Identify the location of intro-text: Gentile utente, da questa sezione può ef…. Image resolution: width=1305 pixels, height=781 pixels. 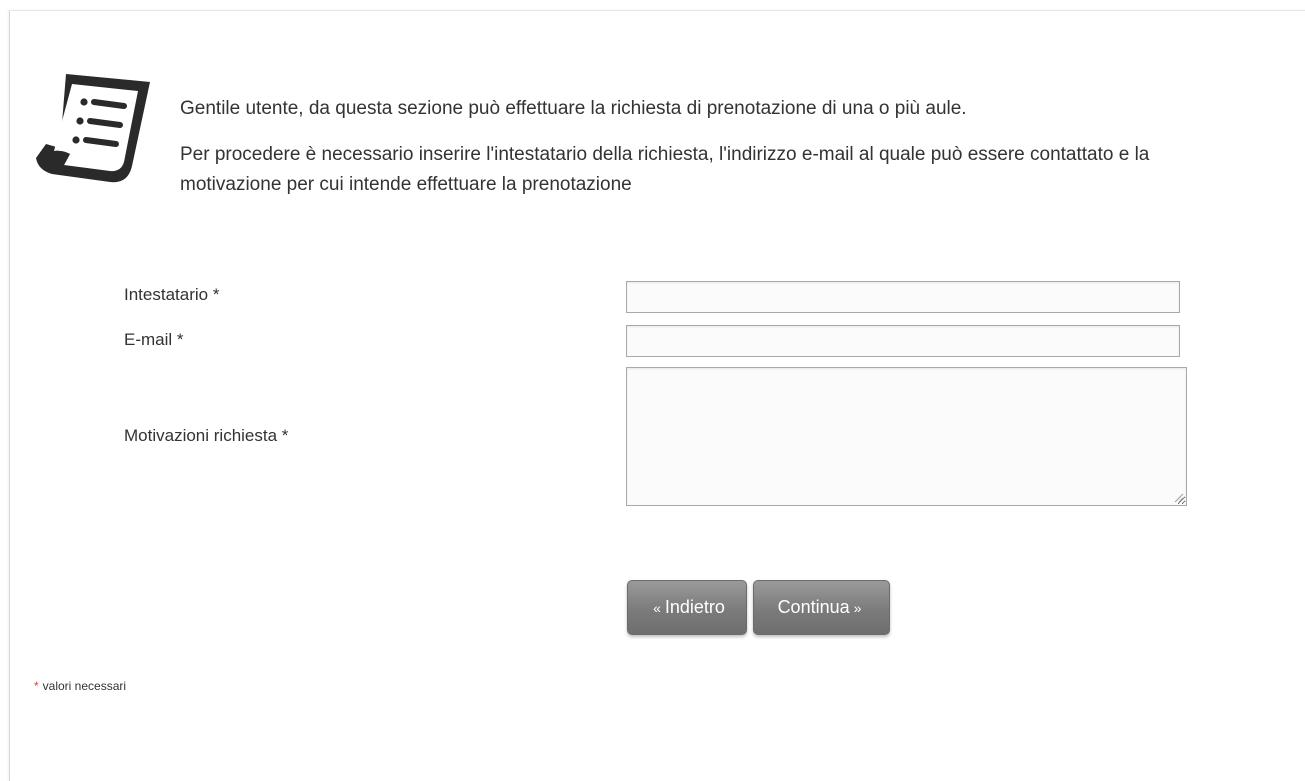
(685, 147).